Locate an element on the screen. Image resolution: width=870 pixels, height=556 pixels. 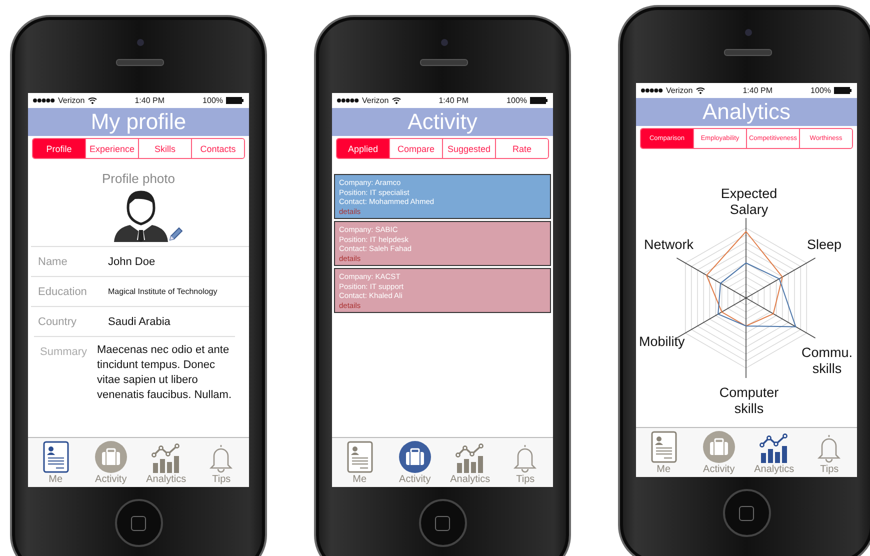
summary-text: Maecenas nec odio et ante tincidunt tempus. Donec vitae sapien ut libero venenatis faucibus. Nullam. is located at coordinates (165, 373).